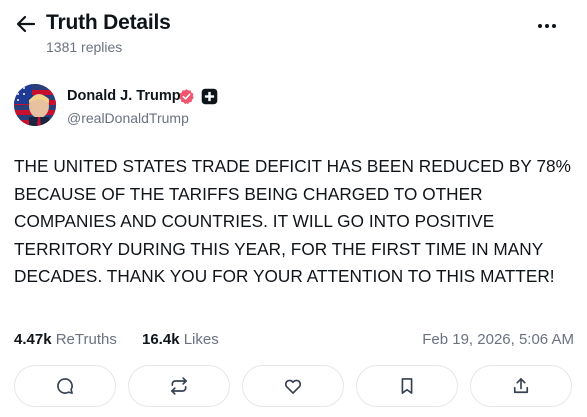  What do you see at coordinates (294, 107) in the screenshot?
I see `post-author: Donald J. Trump @realDonaldTrump` at bounding box center [294, 107].